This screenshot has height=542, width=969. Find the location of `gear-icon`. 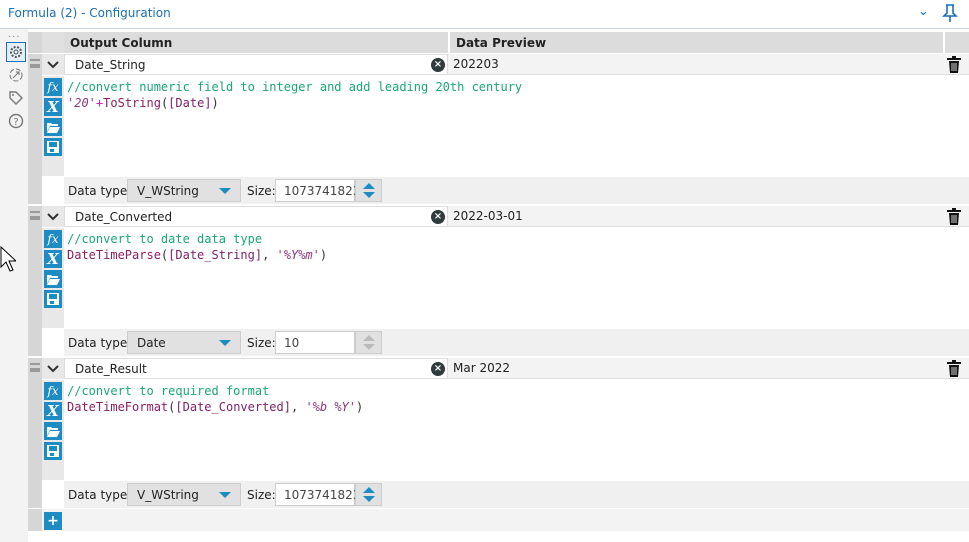

gear-icon is located at coordinates (16, 52).